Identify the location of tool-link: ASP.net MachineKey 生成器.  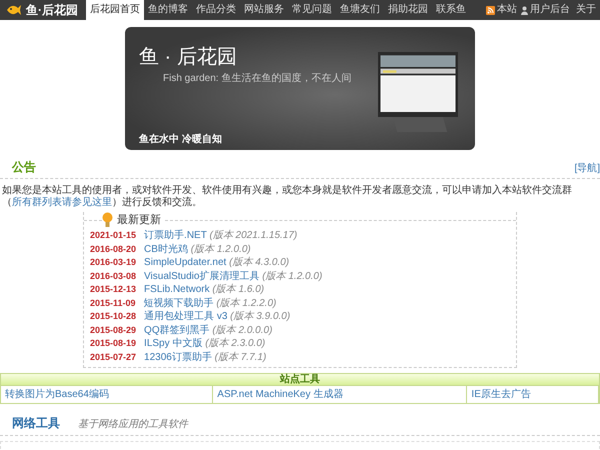
(280, 394).